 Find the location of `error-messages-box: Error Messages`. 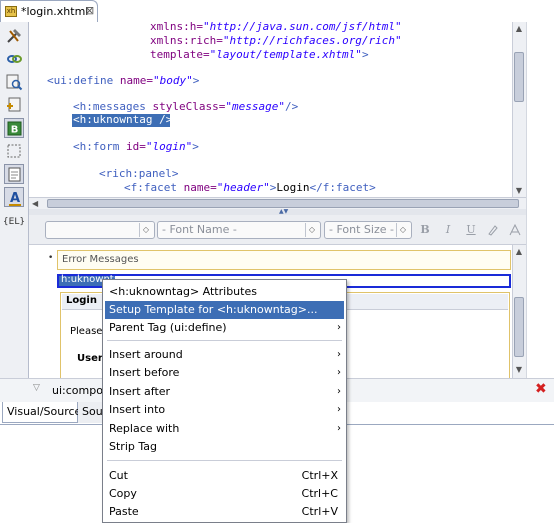

error-messages-box: Error Messages is located at coordinates (284, 260).